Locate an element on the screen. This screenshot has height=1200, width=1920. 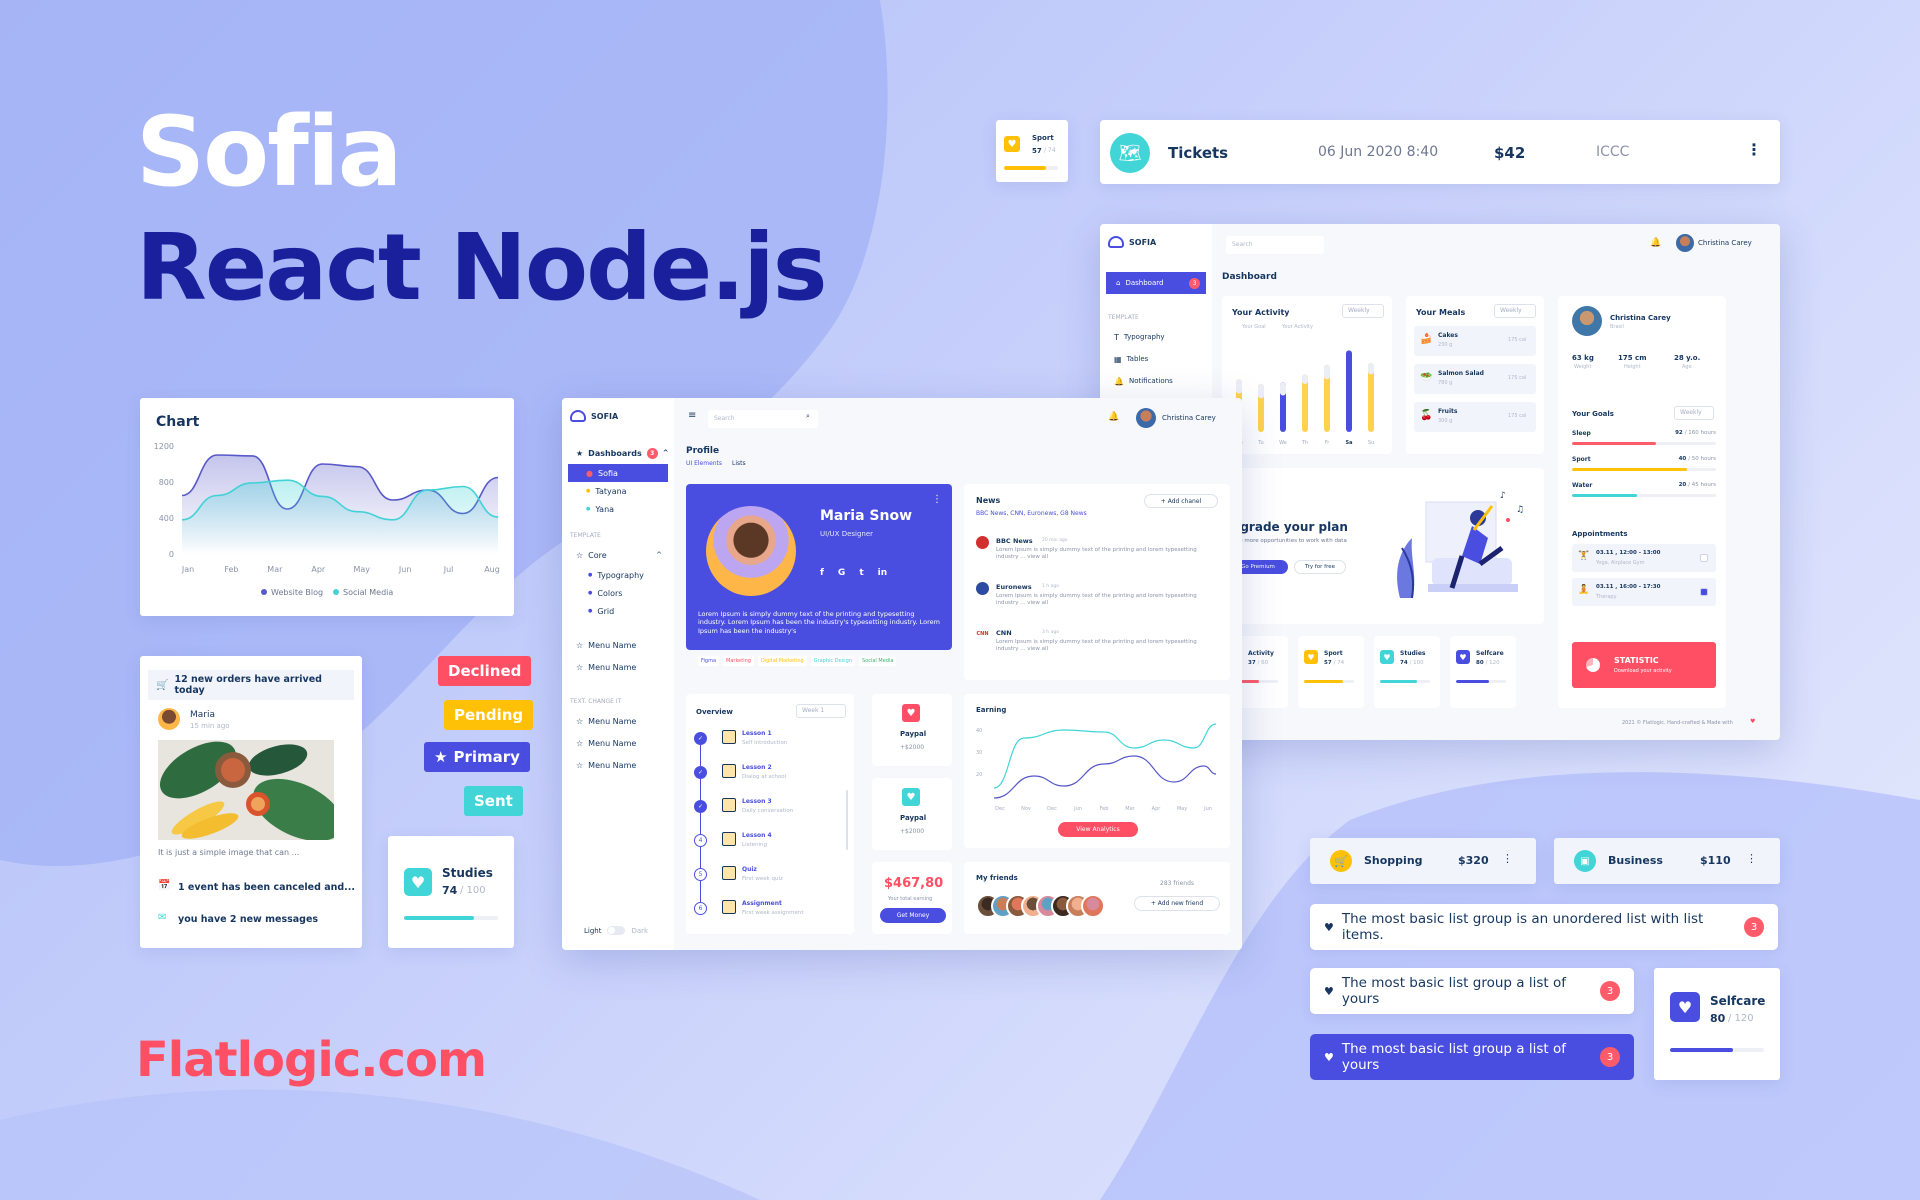
search-icon: ⌕ is located at coordinates (808, 416).